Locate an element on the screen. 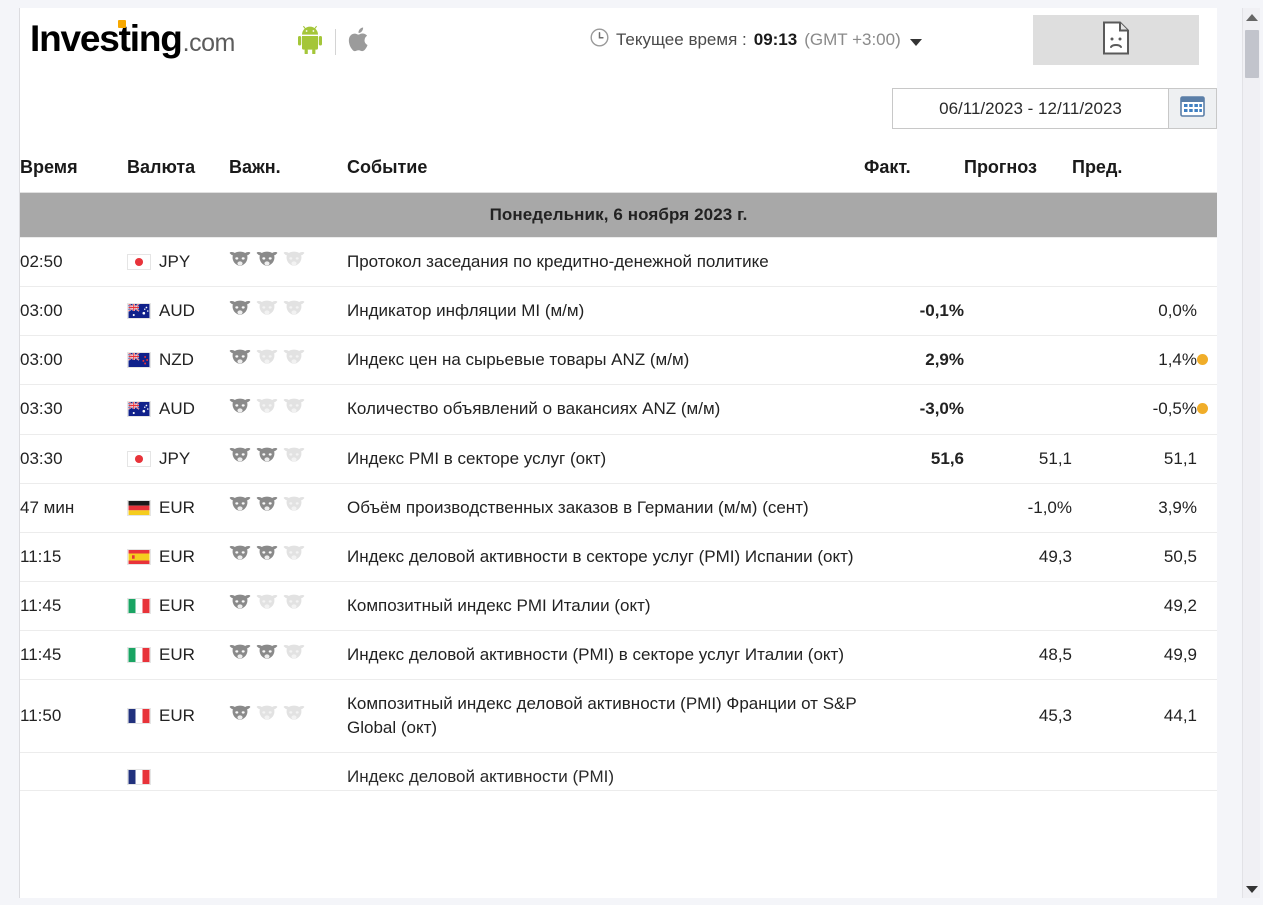  currency-code: JPY is located at coordinates (175, 262).